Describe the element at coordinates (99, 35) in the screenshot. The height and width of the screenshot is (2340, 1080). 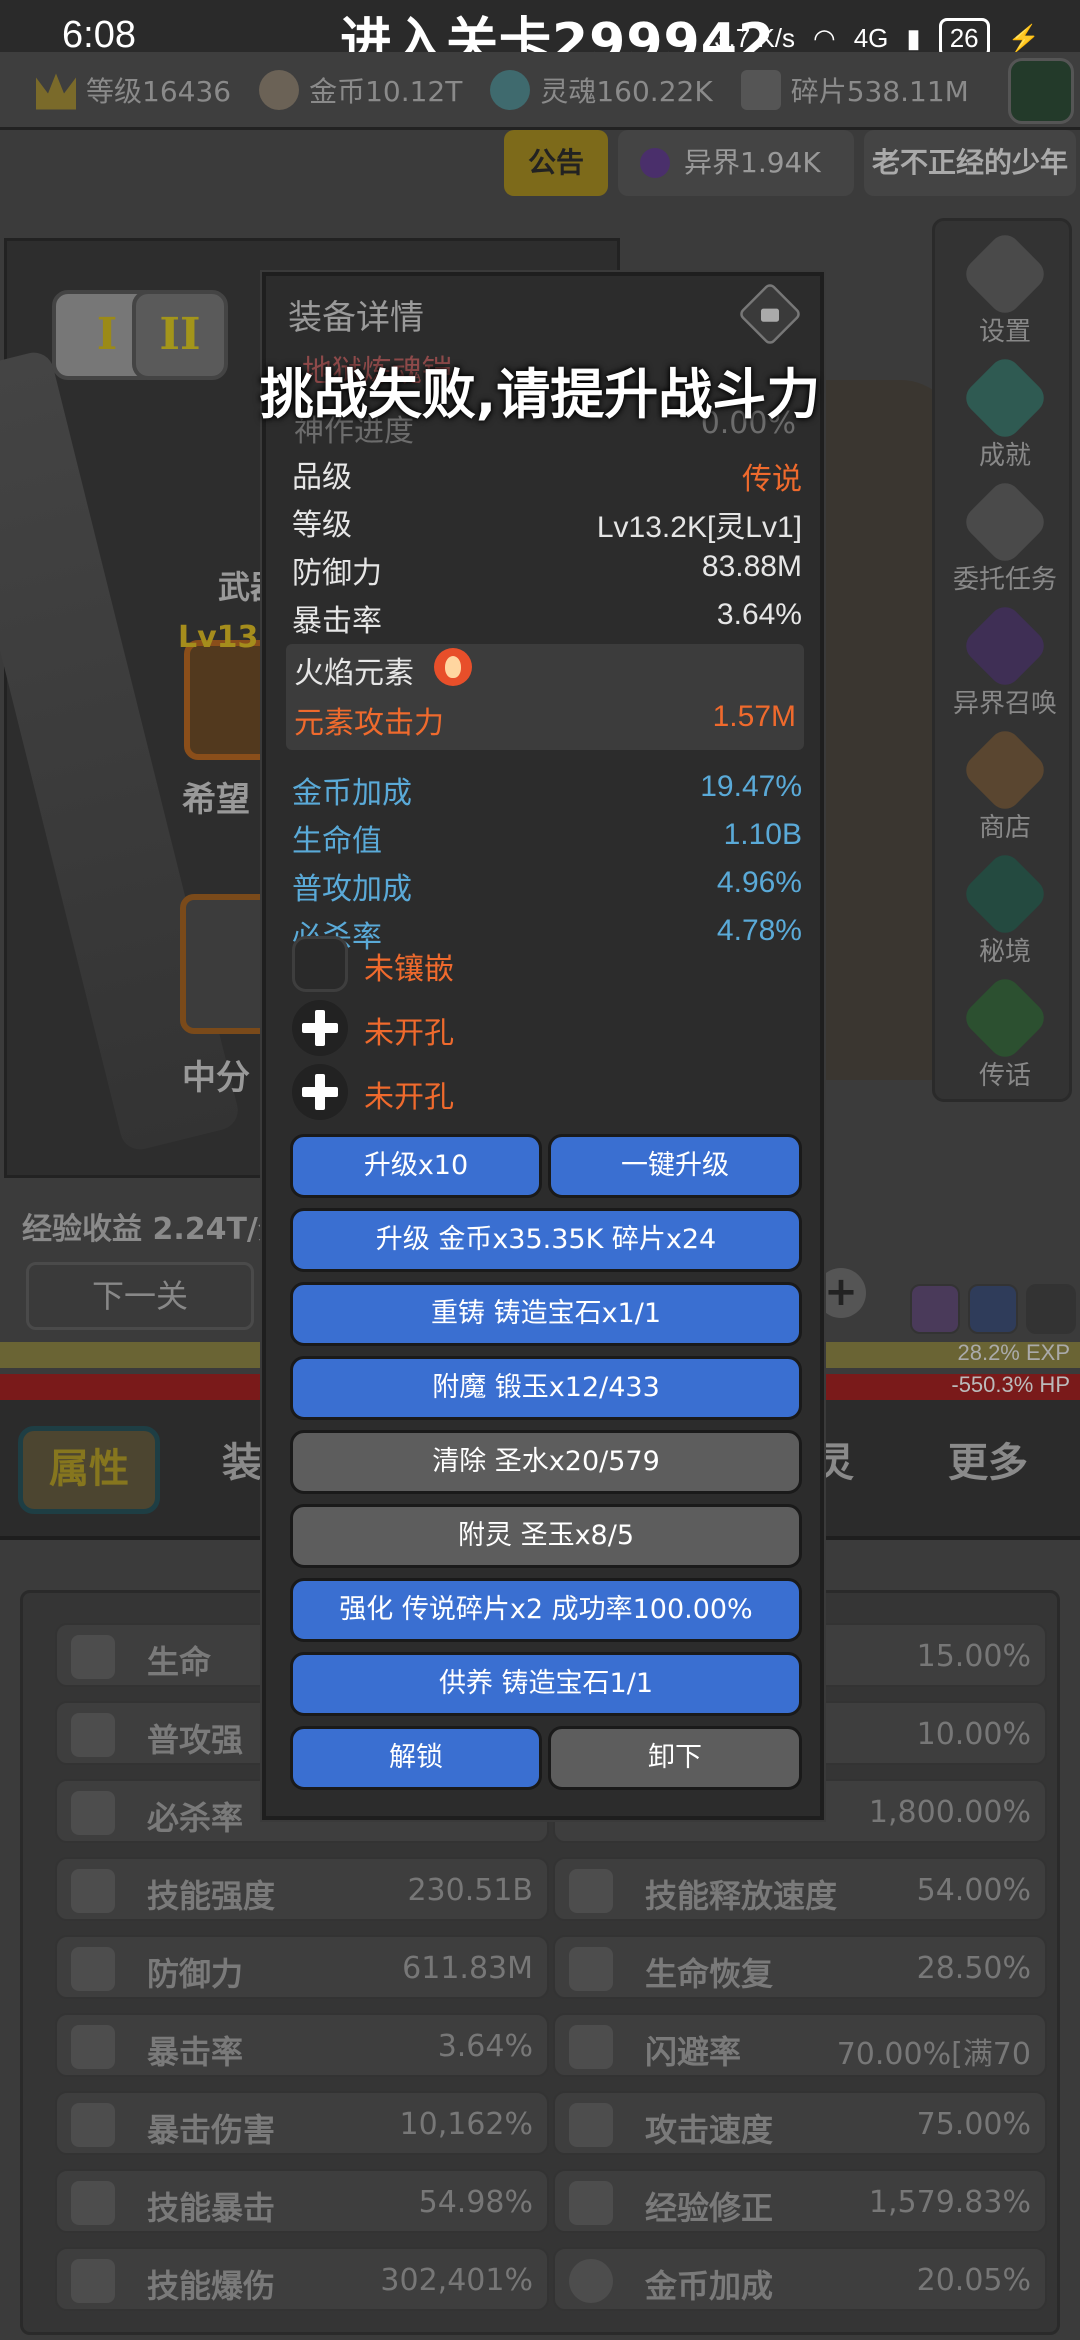
I see `clock: 6:08` at that location.